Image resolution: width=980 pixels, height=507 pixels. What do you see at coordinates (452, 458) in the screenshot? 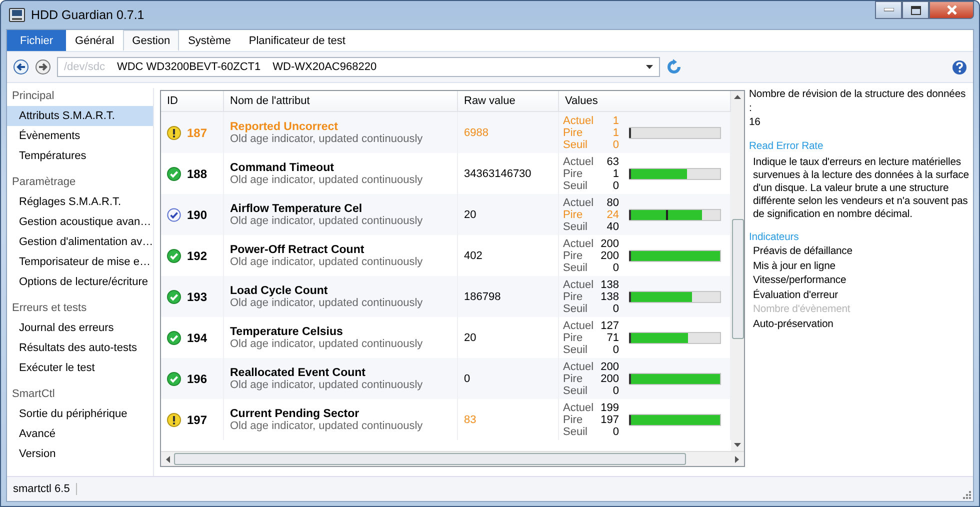
I see `horizontal-scrollbar` at bounding box center [452, 458].